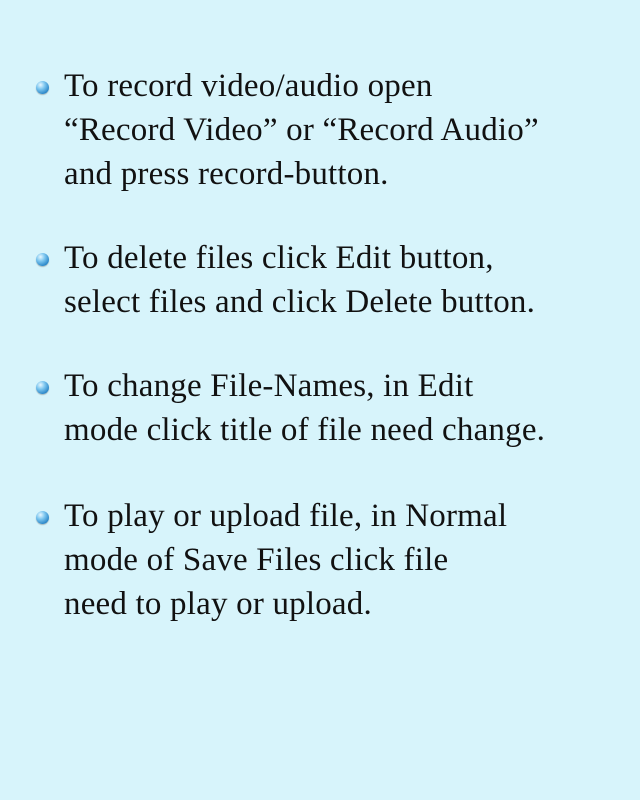 This screenshot has width=640, height=800. I want to click on instruction-line: “Record Video” or “Record Audio”, so click(301, 130).